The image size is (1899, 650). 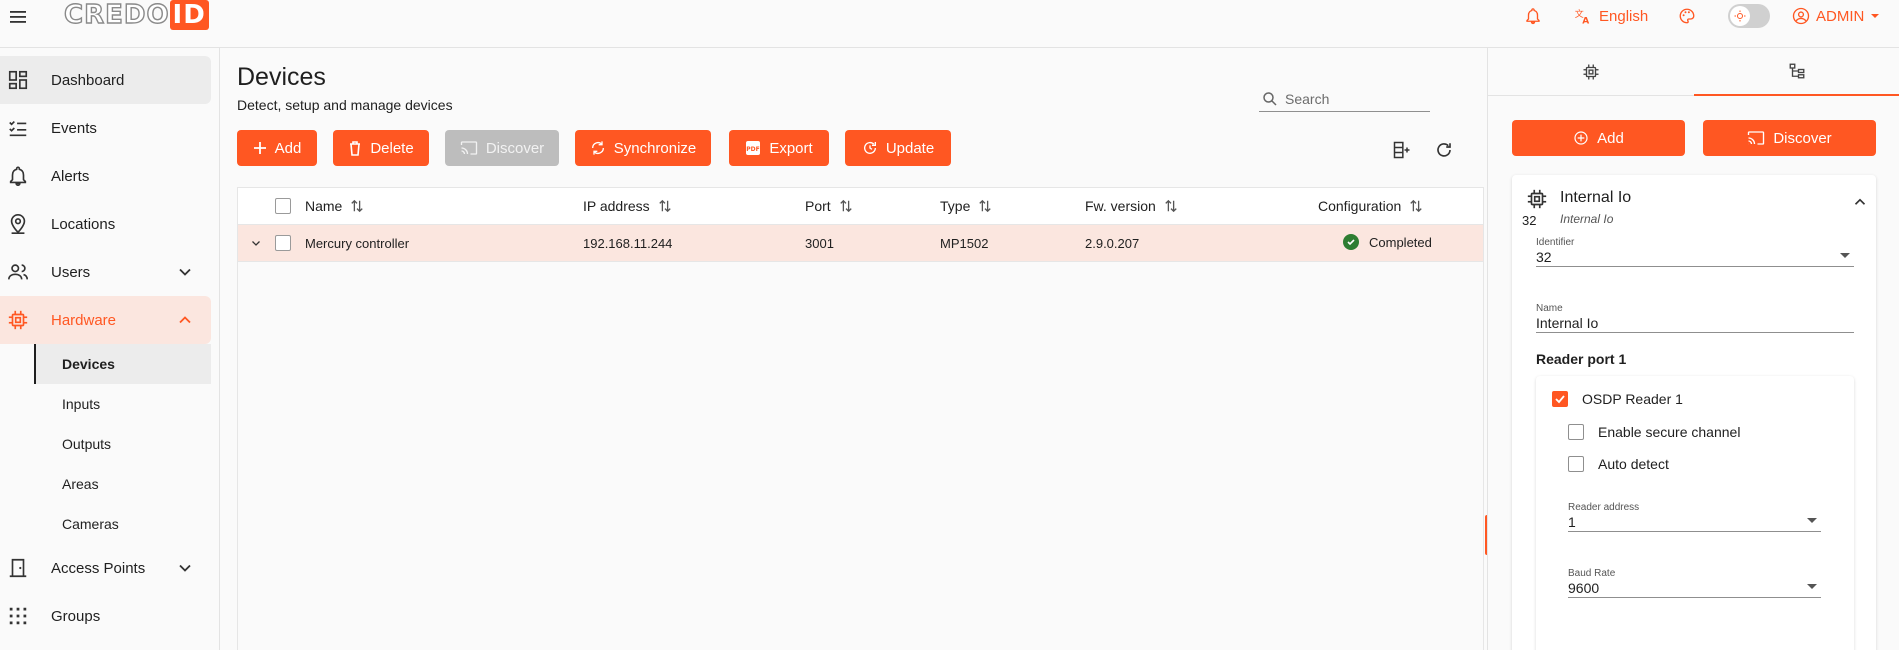 What do you see at coordinates (627, 206) in the screenshot?
I see `column-header-ip: IP address` at bounding box center [627, 206].